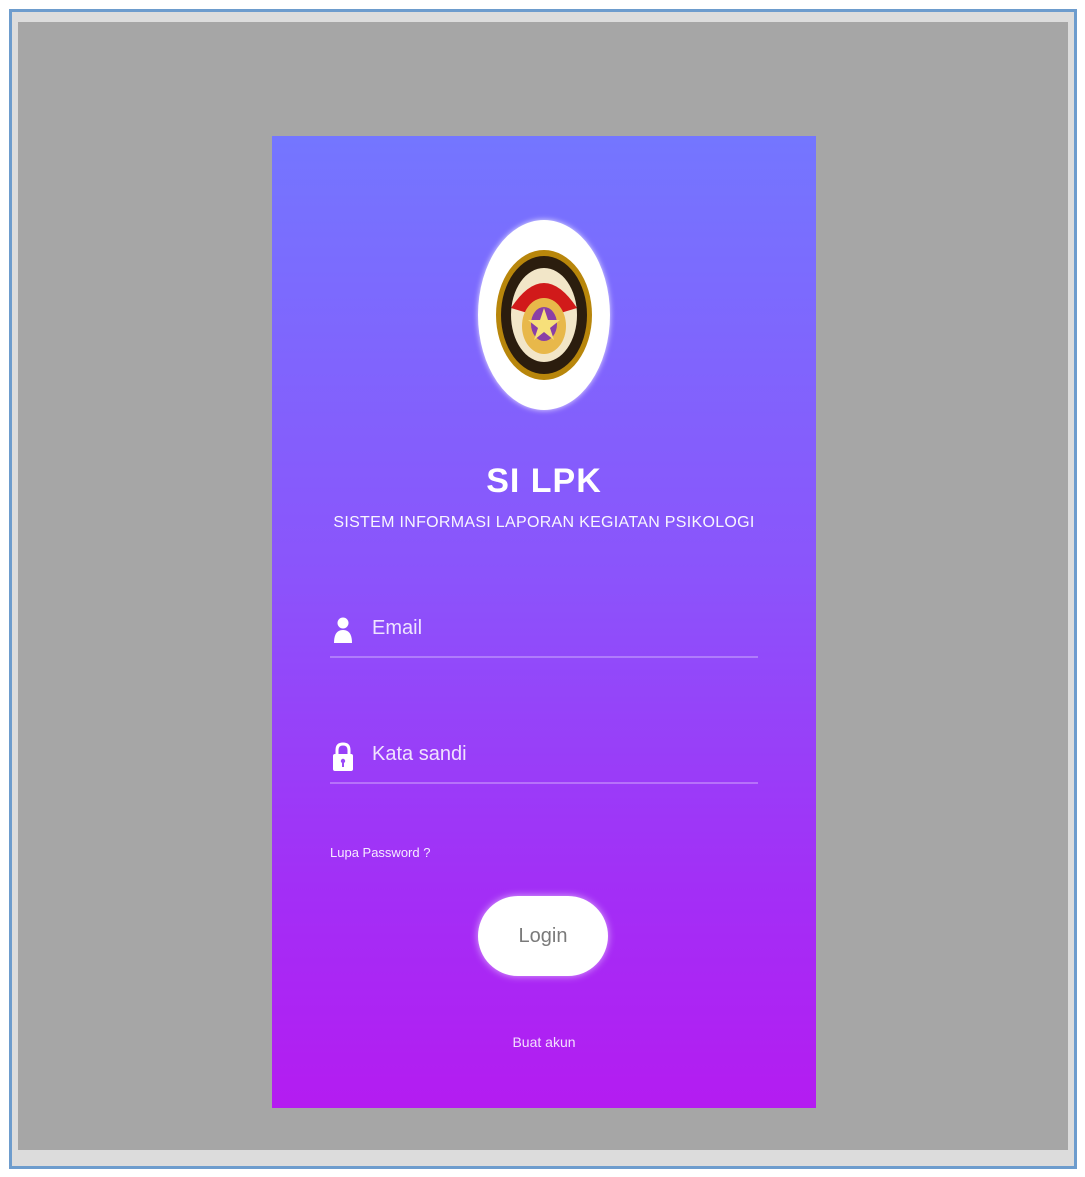 The height and width of the screenshot is (1177, 1085). Describe the element at coordinates (380, 852) in the screenshot. I see `forgot-password-link: Lupa Password ?` at that location.